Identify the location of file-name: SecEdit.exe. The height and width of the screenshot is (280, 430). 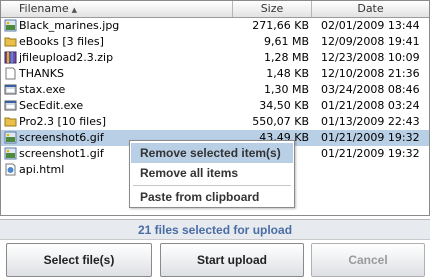
(51, 105).